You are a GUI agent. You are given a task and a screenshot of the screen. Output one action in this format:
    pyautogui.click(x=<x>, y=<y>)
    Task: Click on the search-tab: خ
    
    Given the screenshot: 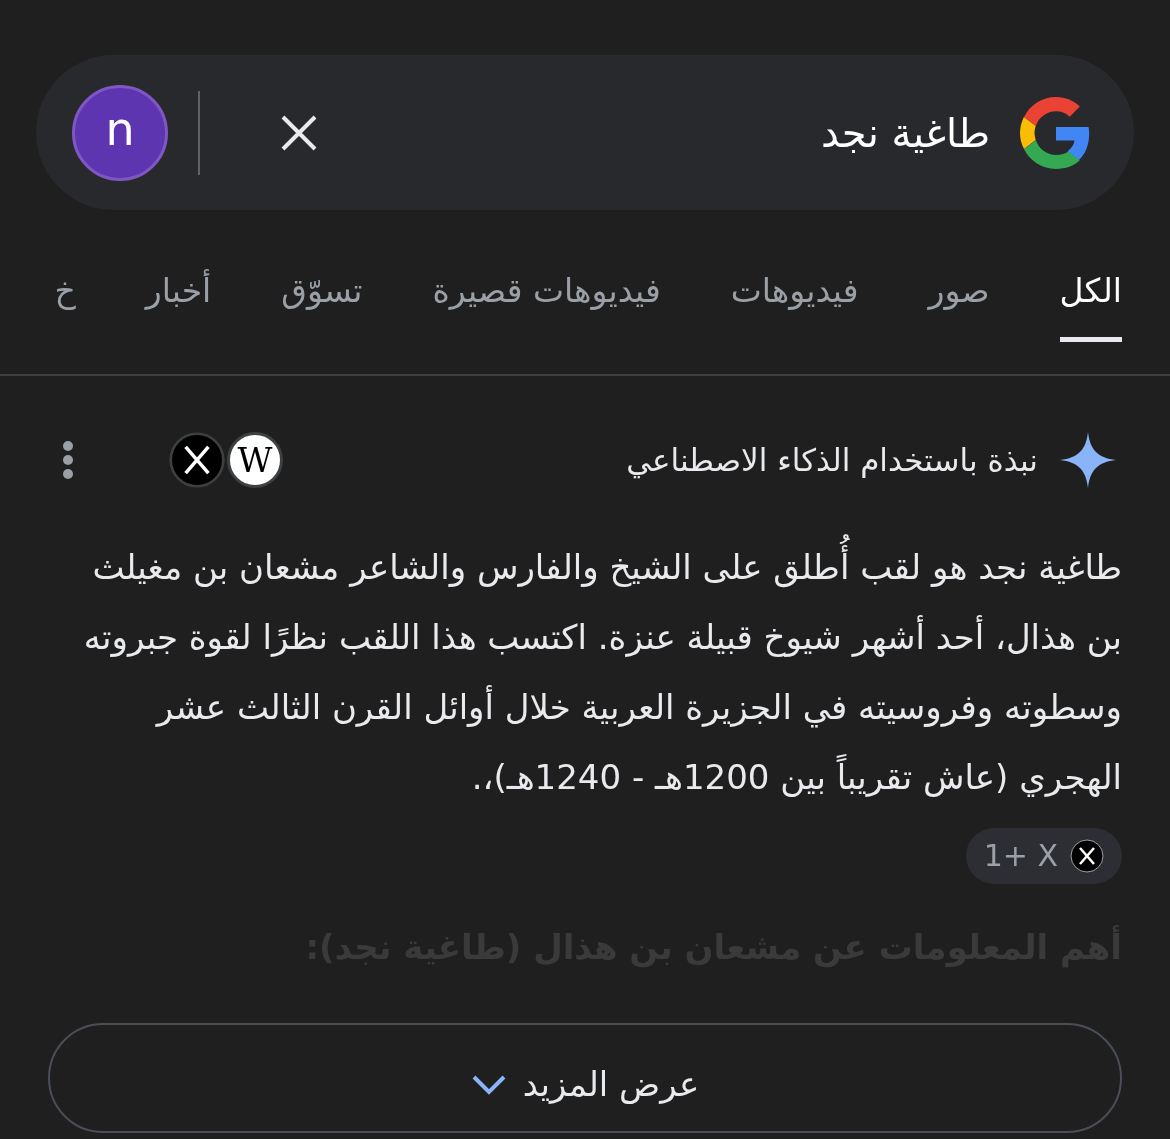 What is the action you would take?
    pyautogui.click(x=65, y=303)
    